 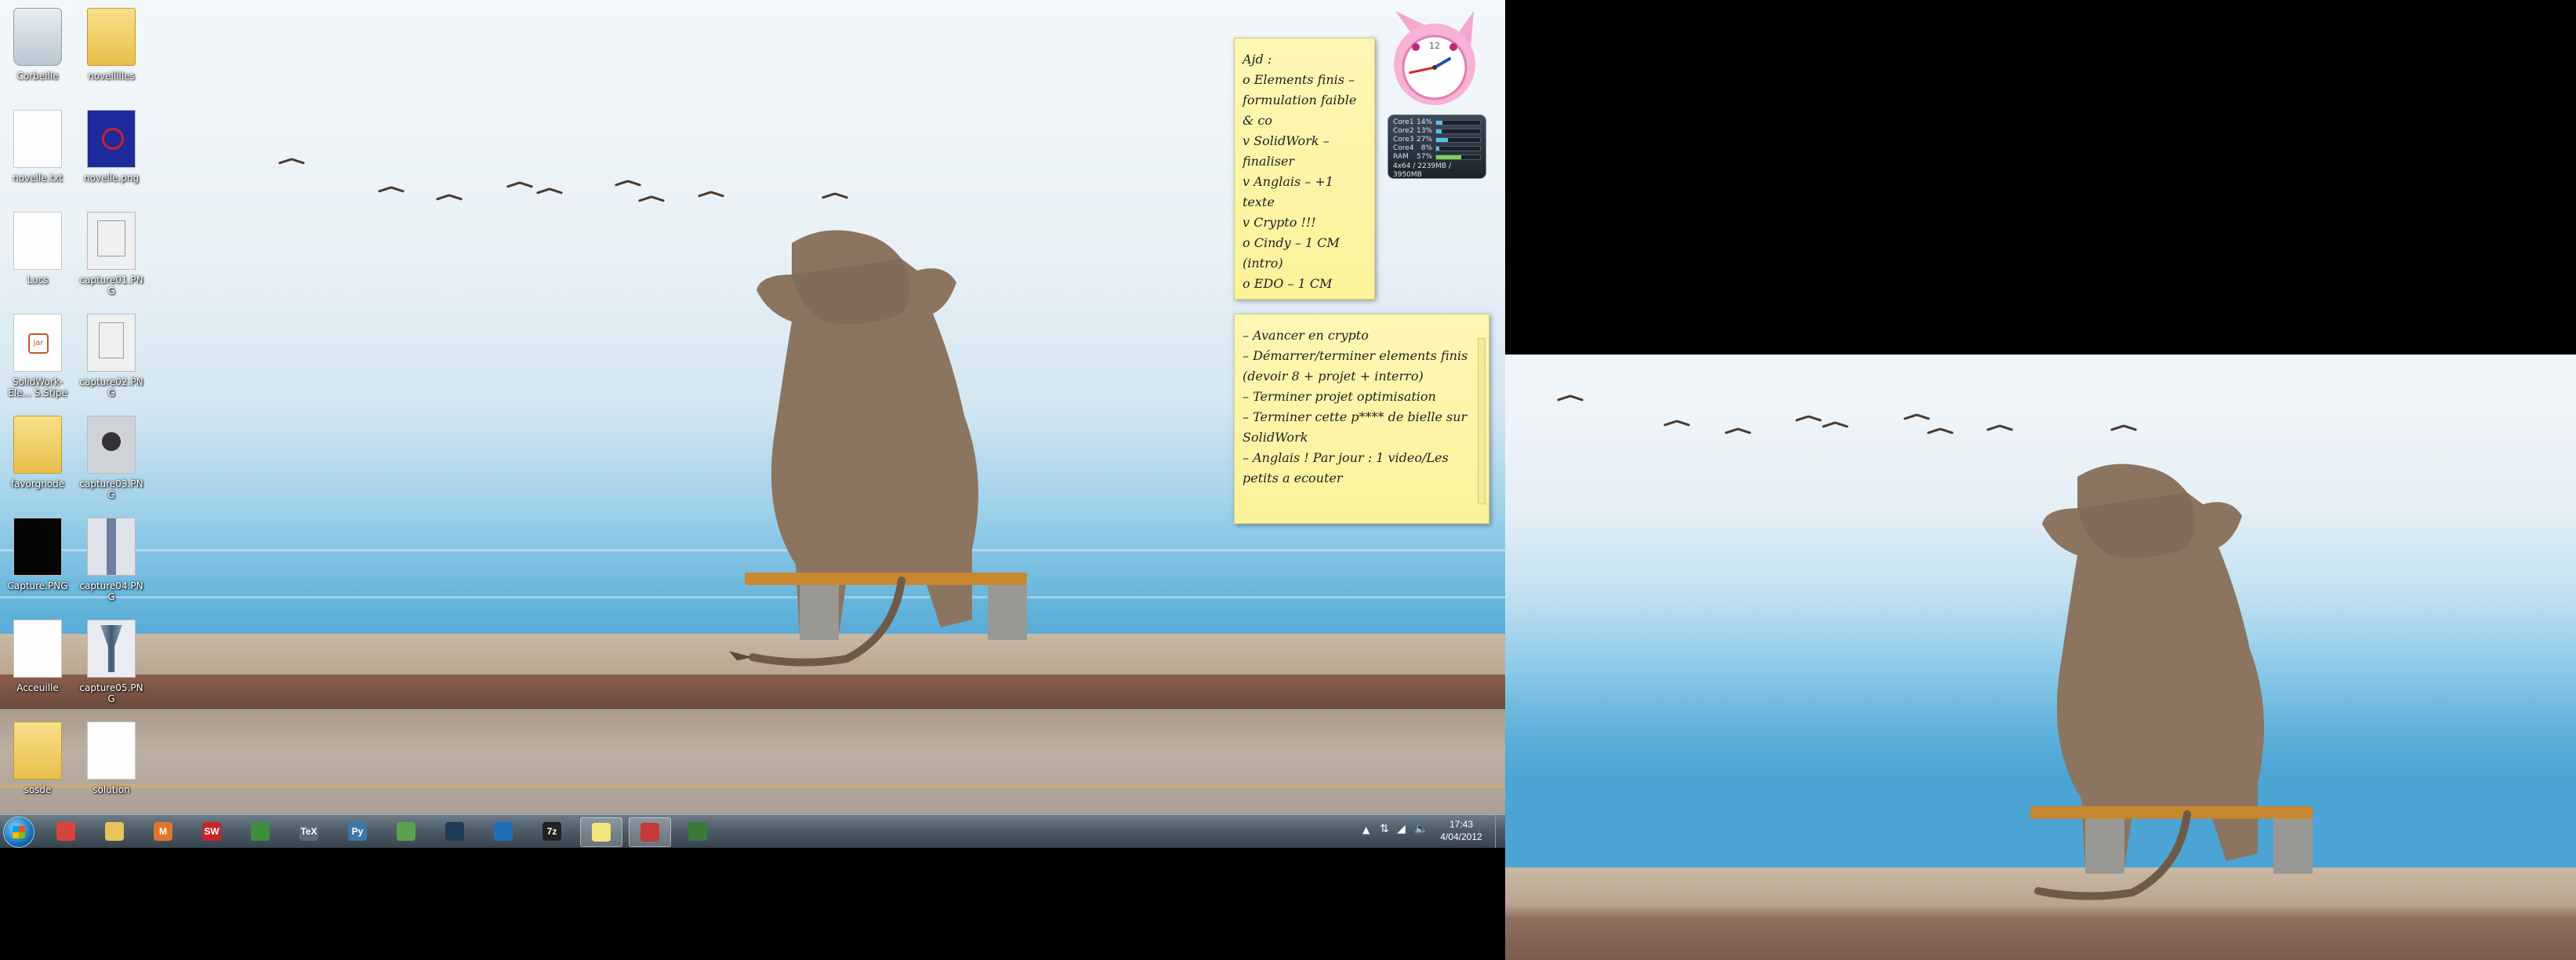 I want to click on cpu-row: RAM 57%, so click(x=1437, y=157).